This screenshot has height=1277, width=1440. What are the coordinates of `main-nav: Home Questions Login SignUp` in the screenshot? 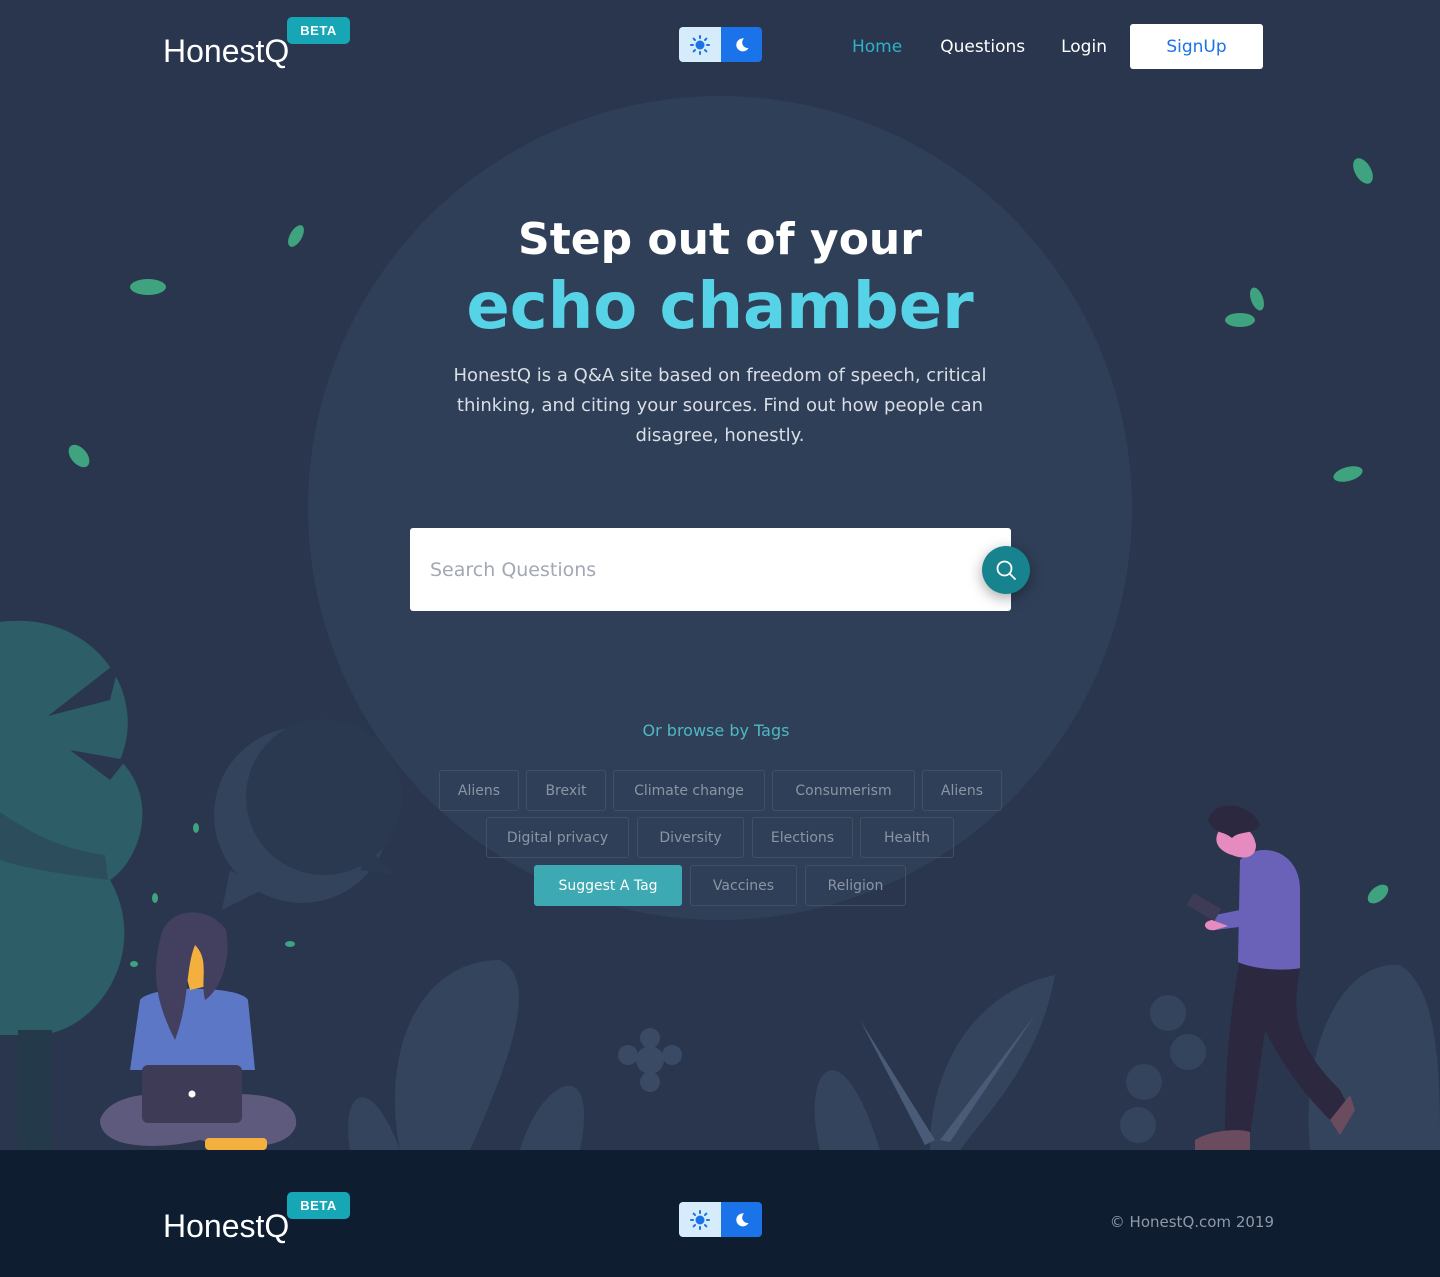 It's located at (1046, 46).